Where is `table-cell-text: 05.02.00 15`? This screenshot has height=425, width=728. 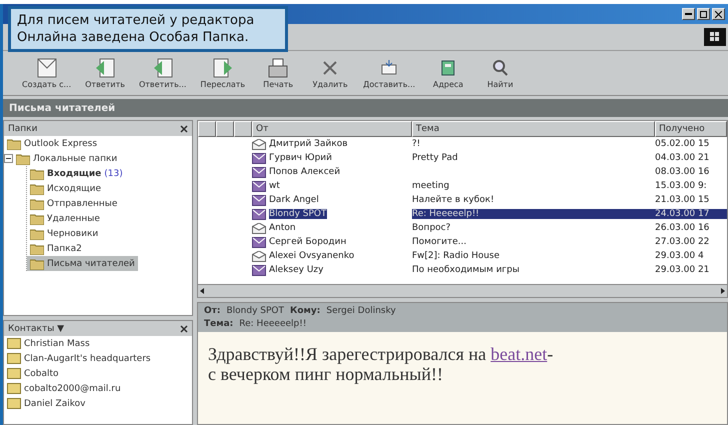 table-cell-text: 05.02.00 15 is located at coordinates (682, 144).